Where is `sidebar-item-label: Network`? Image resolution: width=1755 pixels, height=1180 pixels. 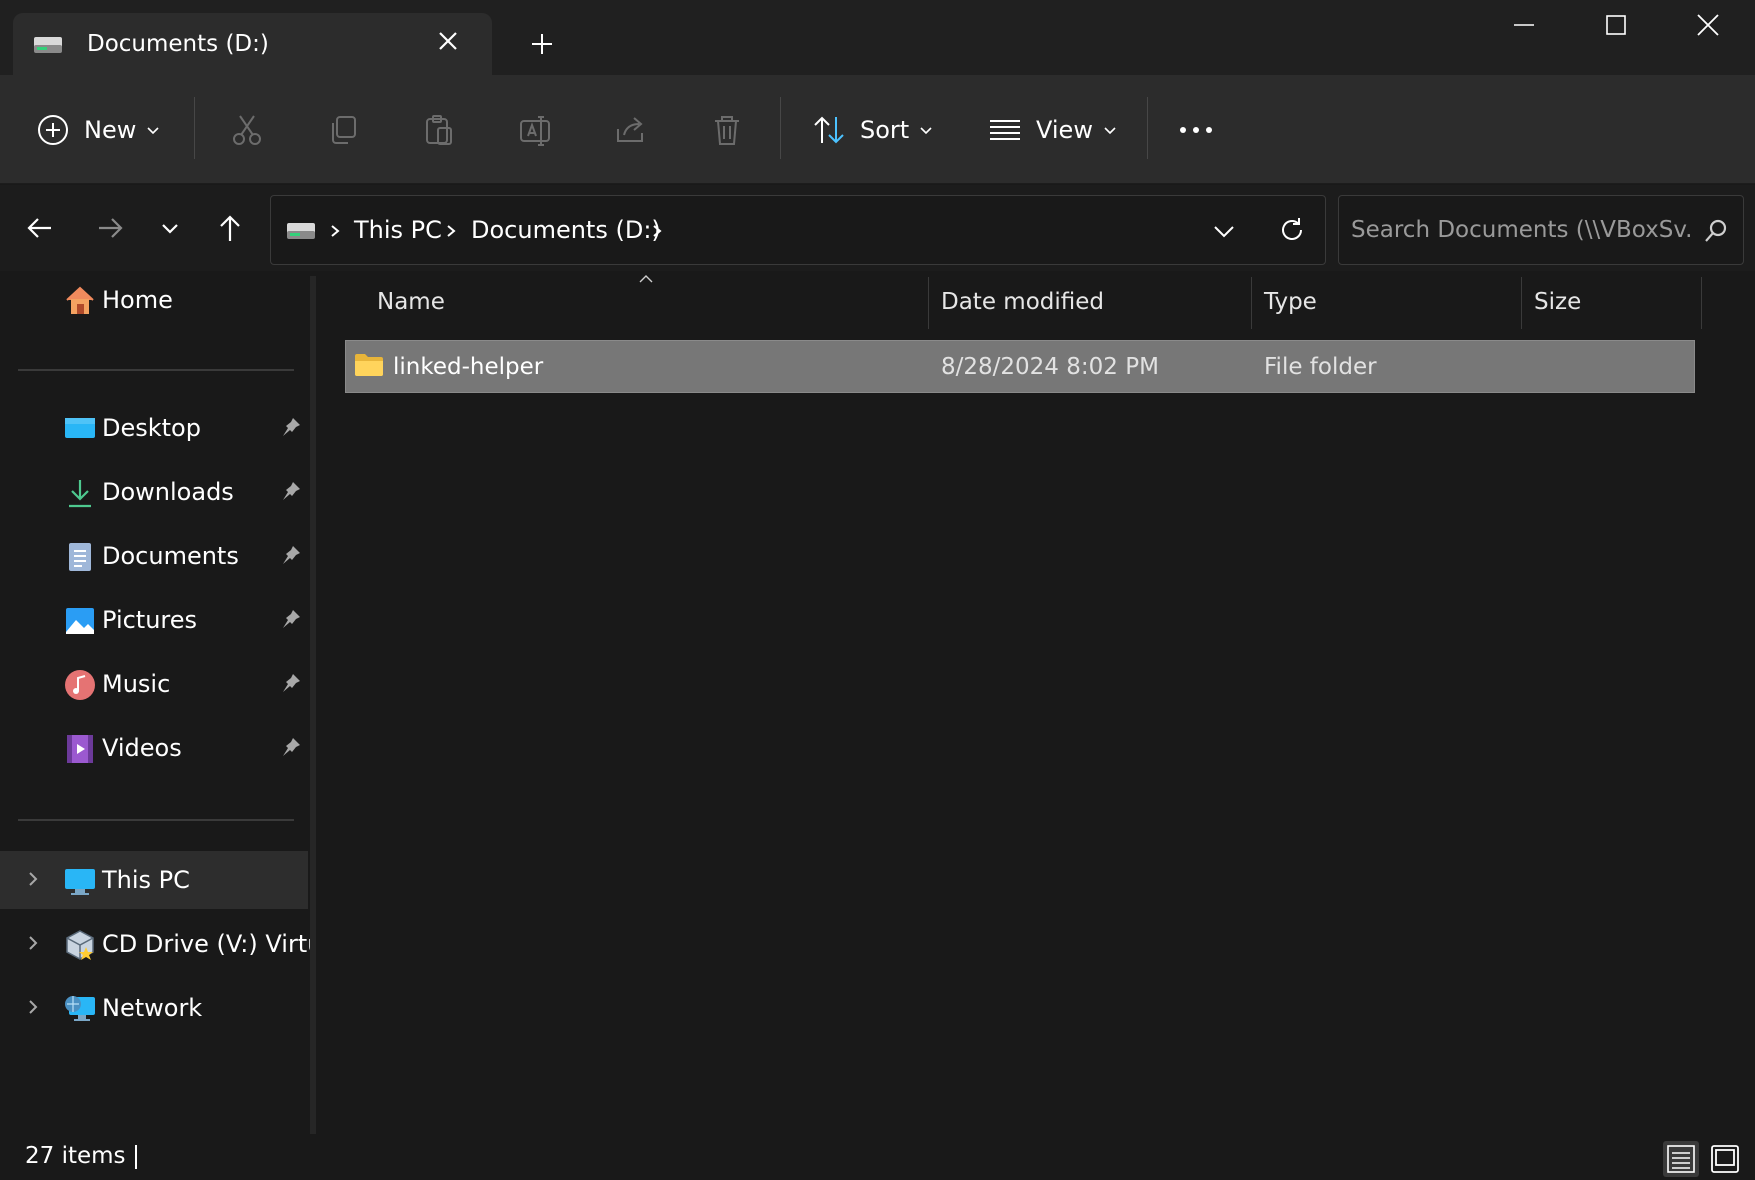 sidebar-item-label: Network is located at coordinates (152, 1008).